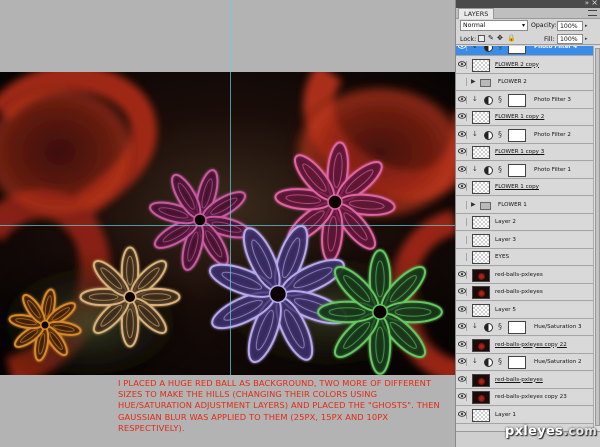 The image size is (600, 447). Describe the element at coordinates (524, 415) in the screenshot. I see `layer-row: Layer 1` at that location.